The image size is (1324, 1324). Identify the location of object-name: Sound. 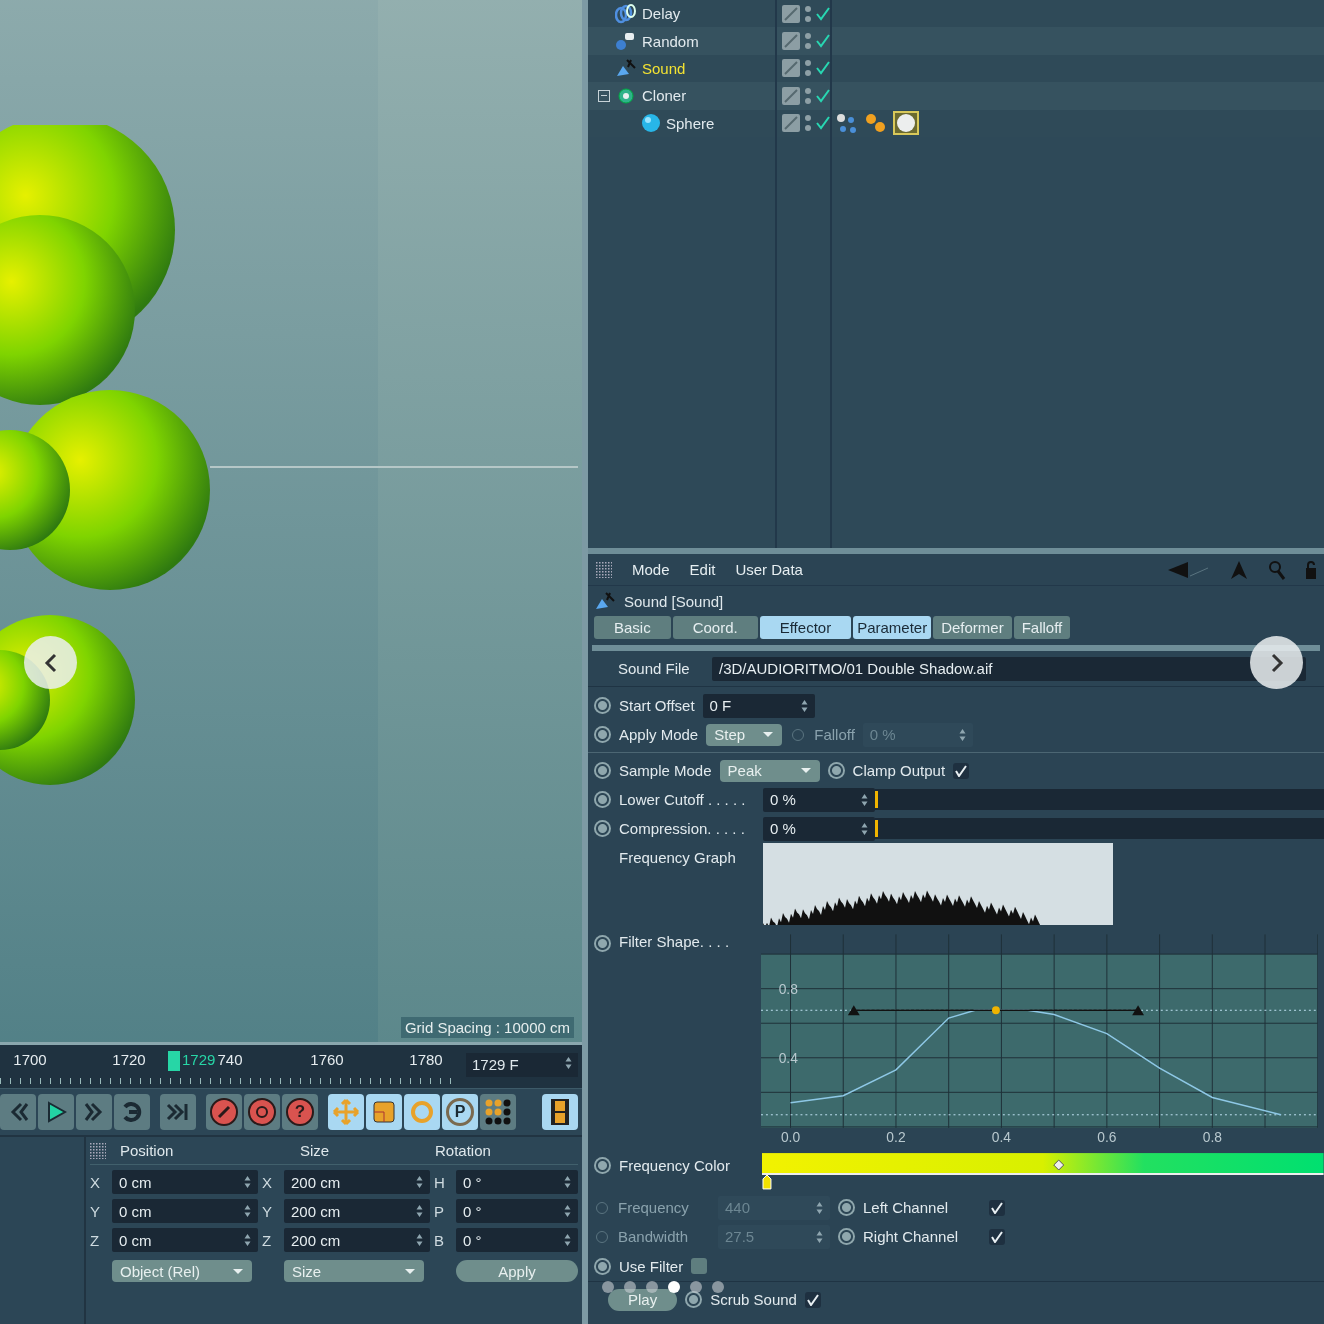
(664, 68).